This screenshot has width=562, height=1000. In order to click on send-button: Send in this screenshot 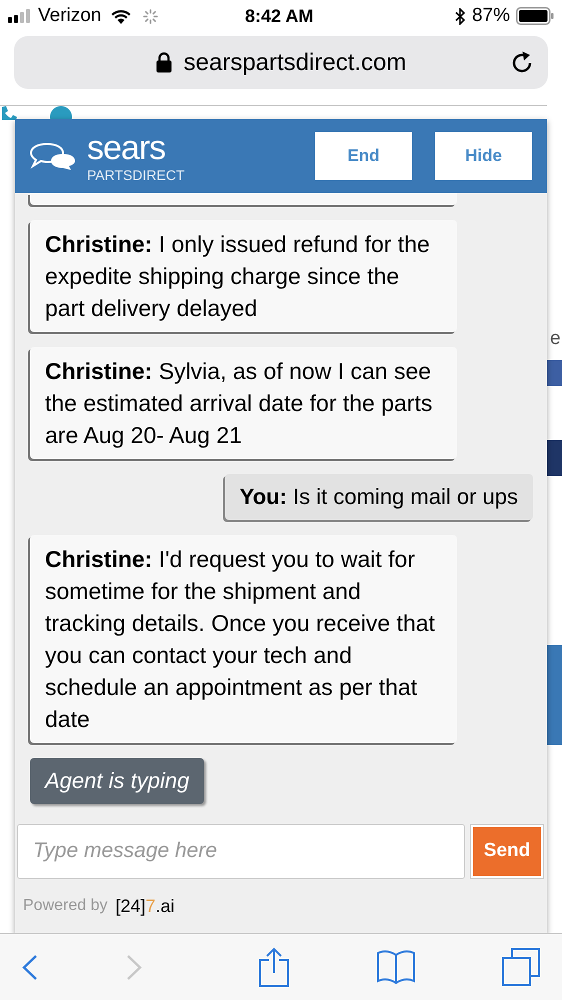, I will do `click(507, 851)`.